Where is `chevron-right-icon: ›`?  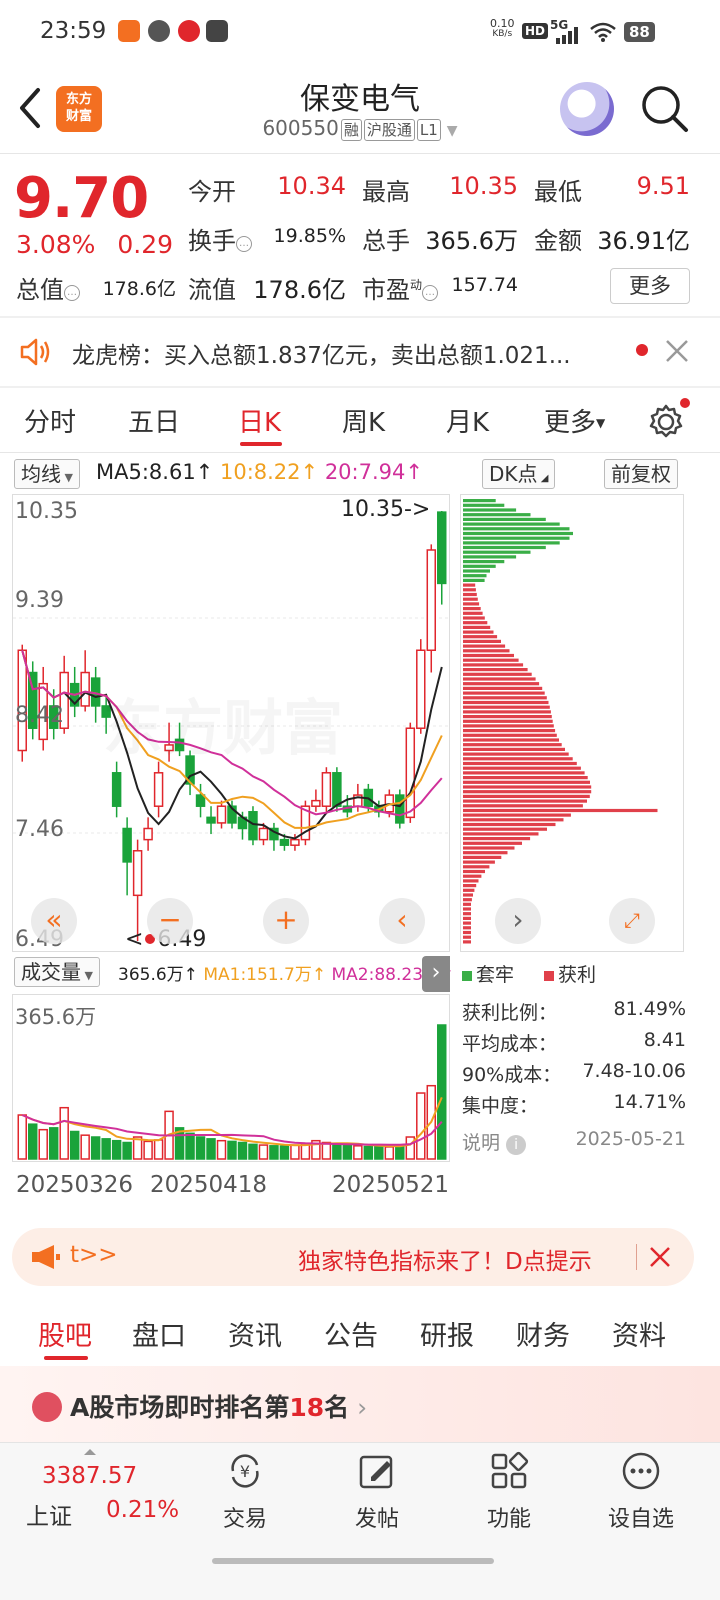
chevron-right-icon: › is located at coordinates (362, 1407).